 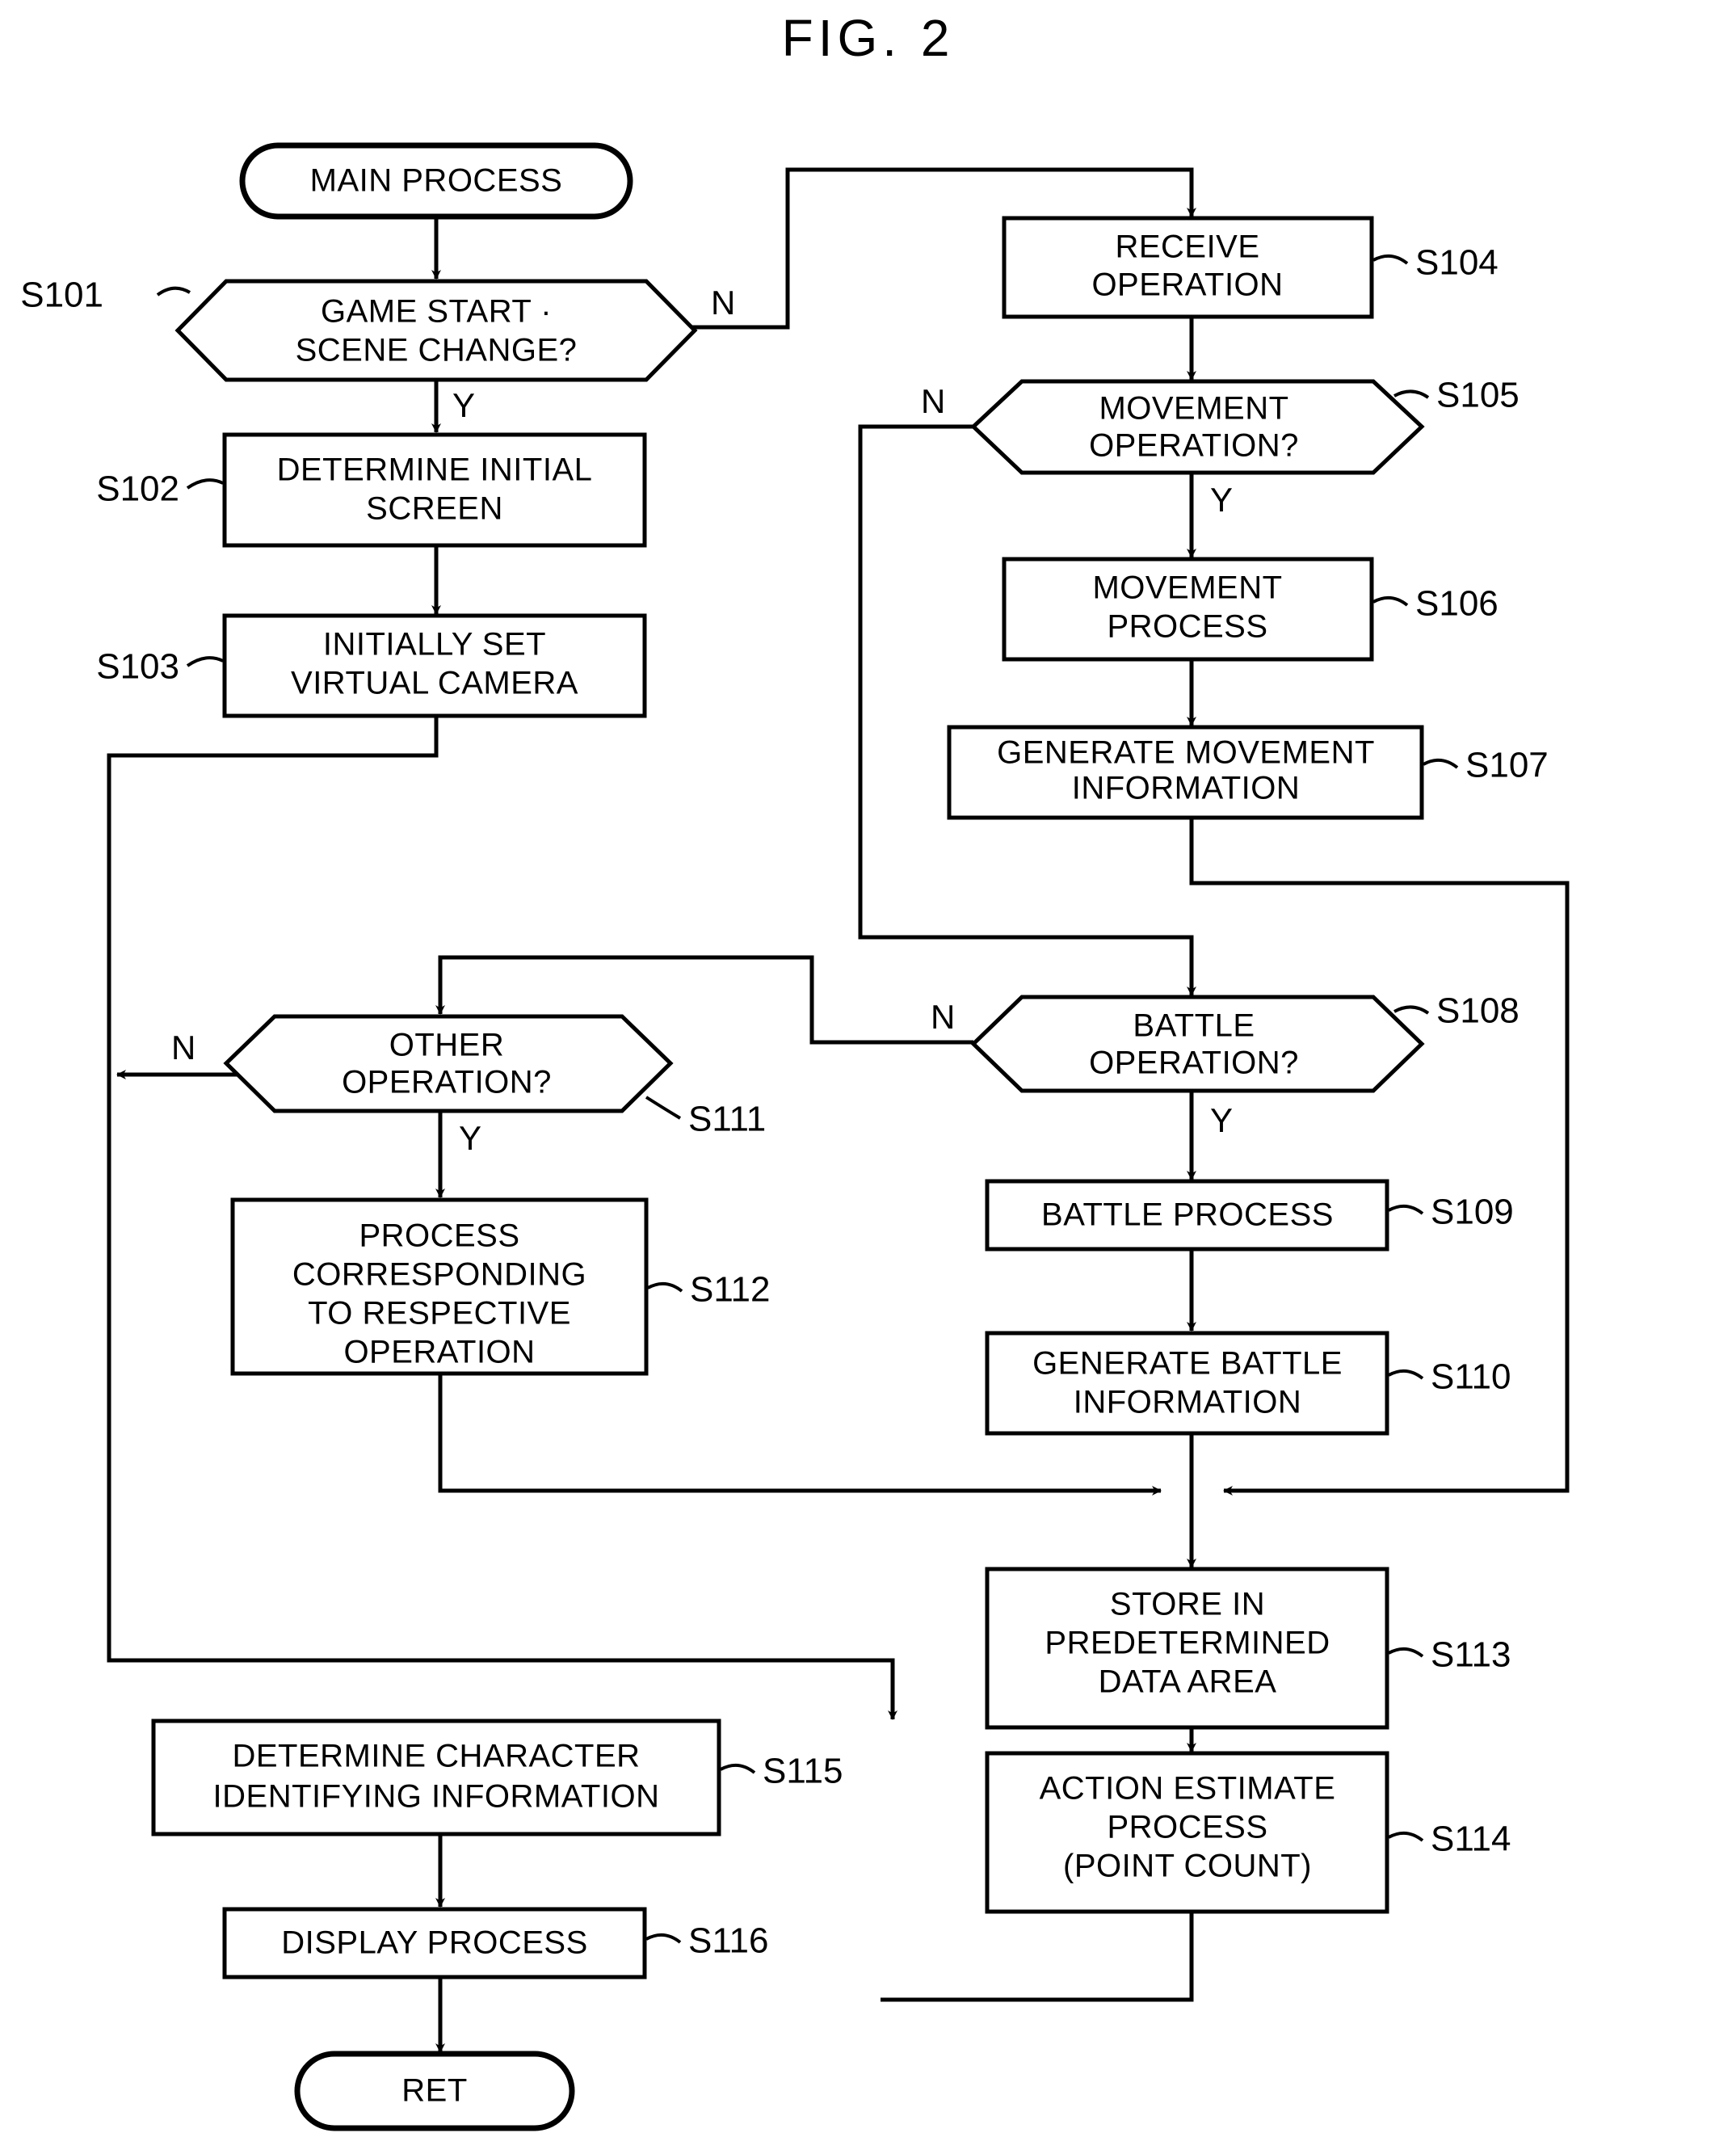 What do you see at coordinates (1187, 285) in the screenshot?
I see `node-s104-line2: OPERATION` at bounding box center [1187, 285].